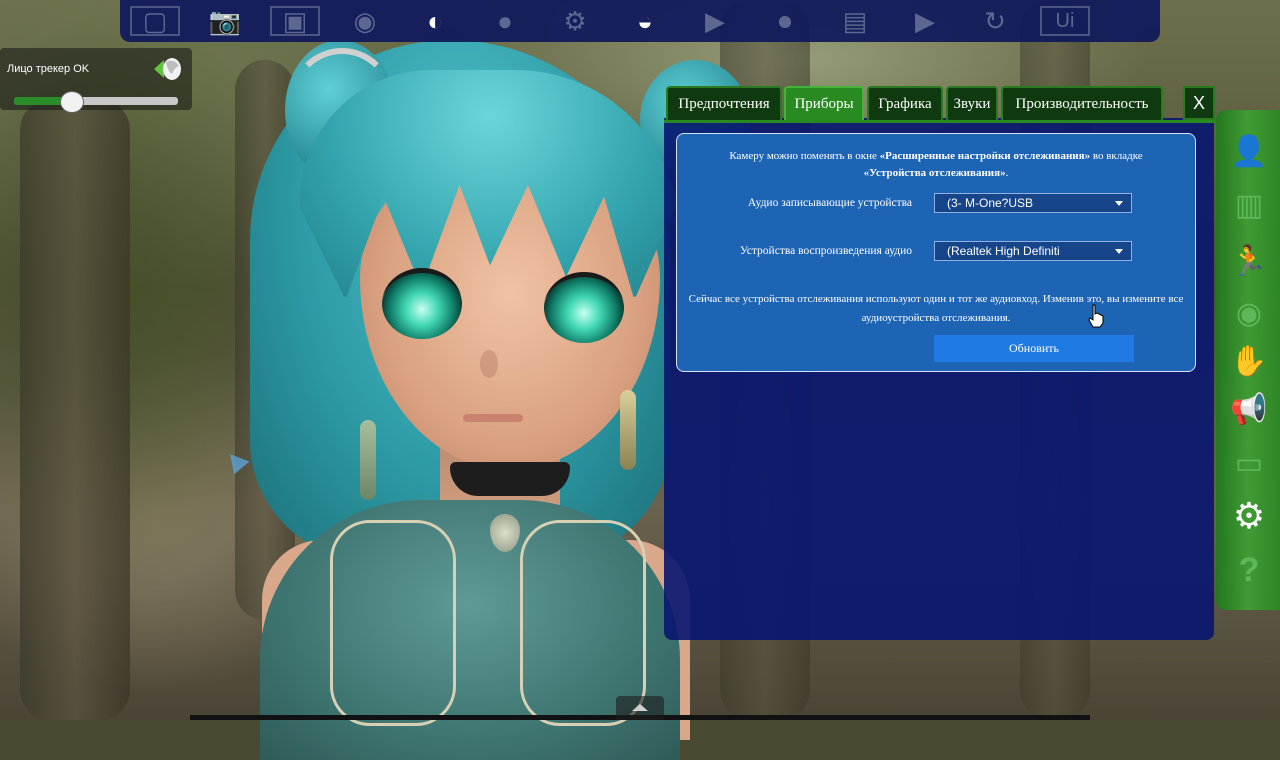 Image resolution: width=1280 pixels, height=760 pixels. Describe the element at coordinates (48, 69) in the screenshot. I see `tracker-status-label: Лицо трекер OK` at that location.